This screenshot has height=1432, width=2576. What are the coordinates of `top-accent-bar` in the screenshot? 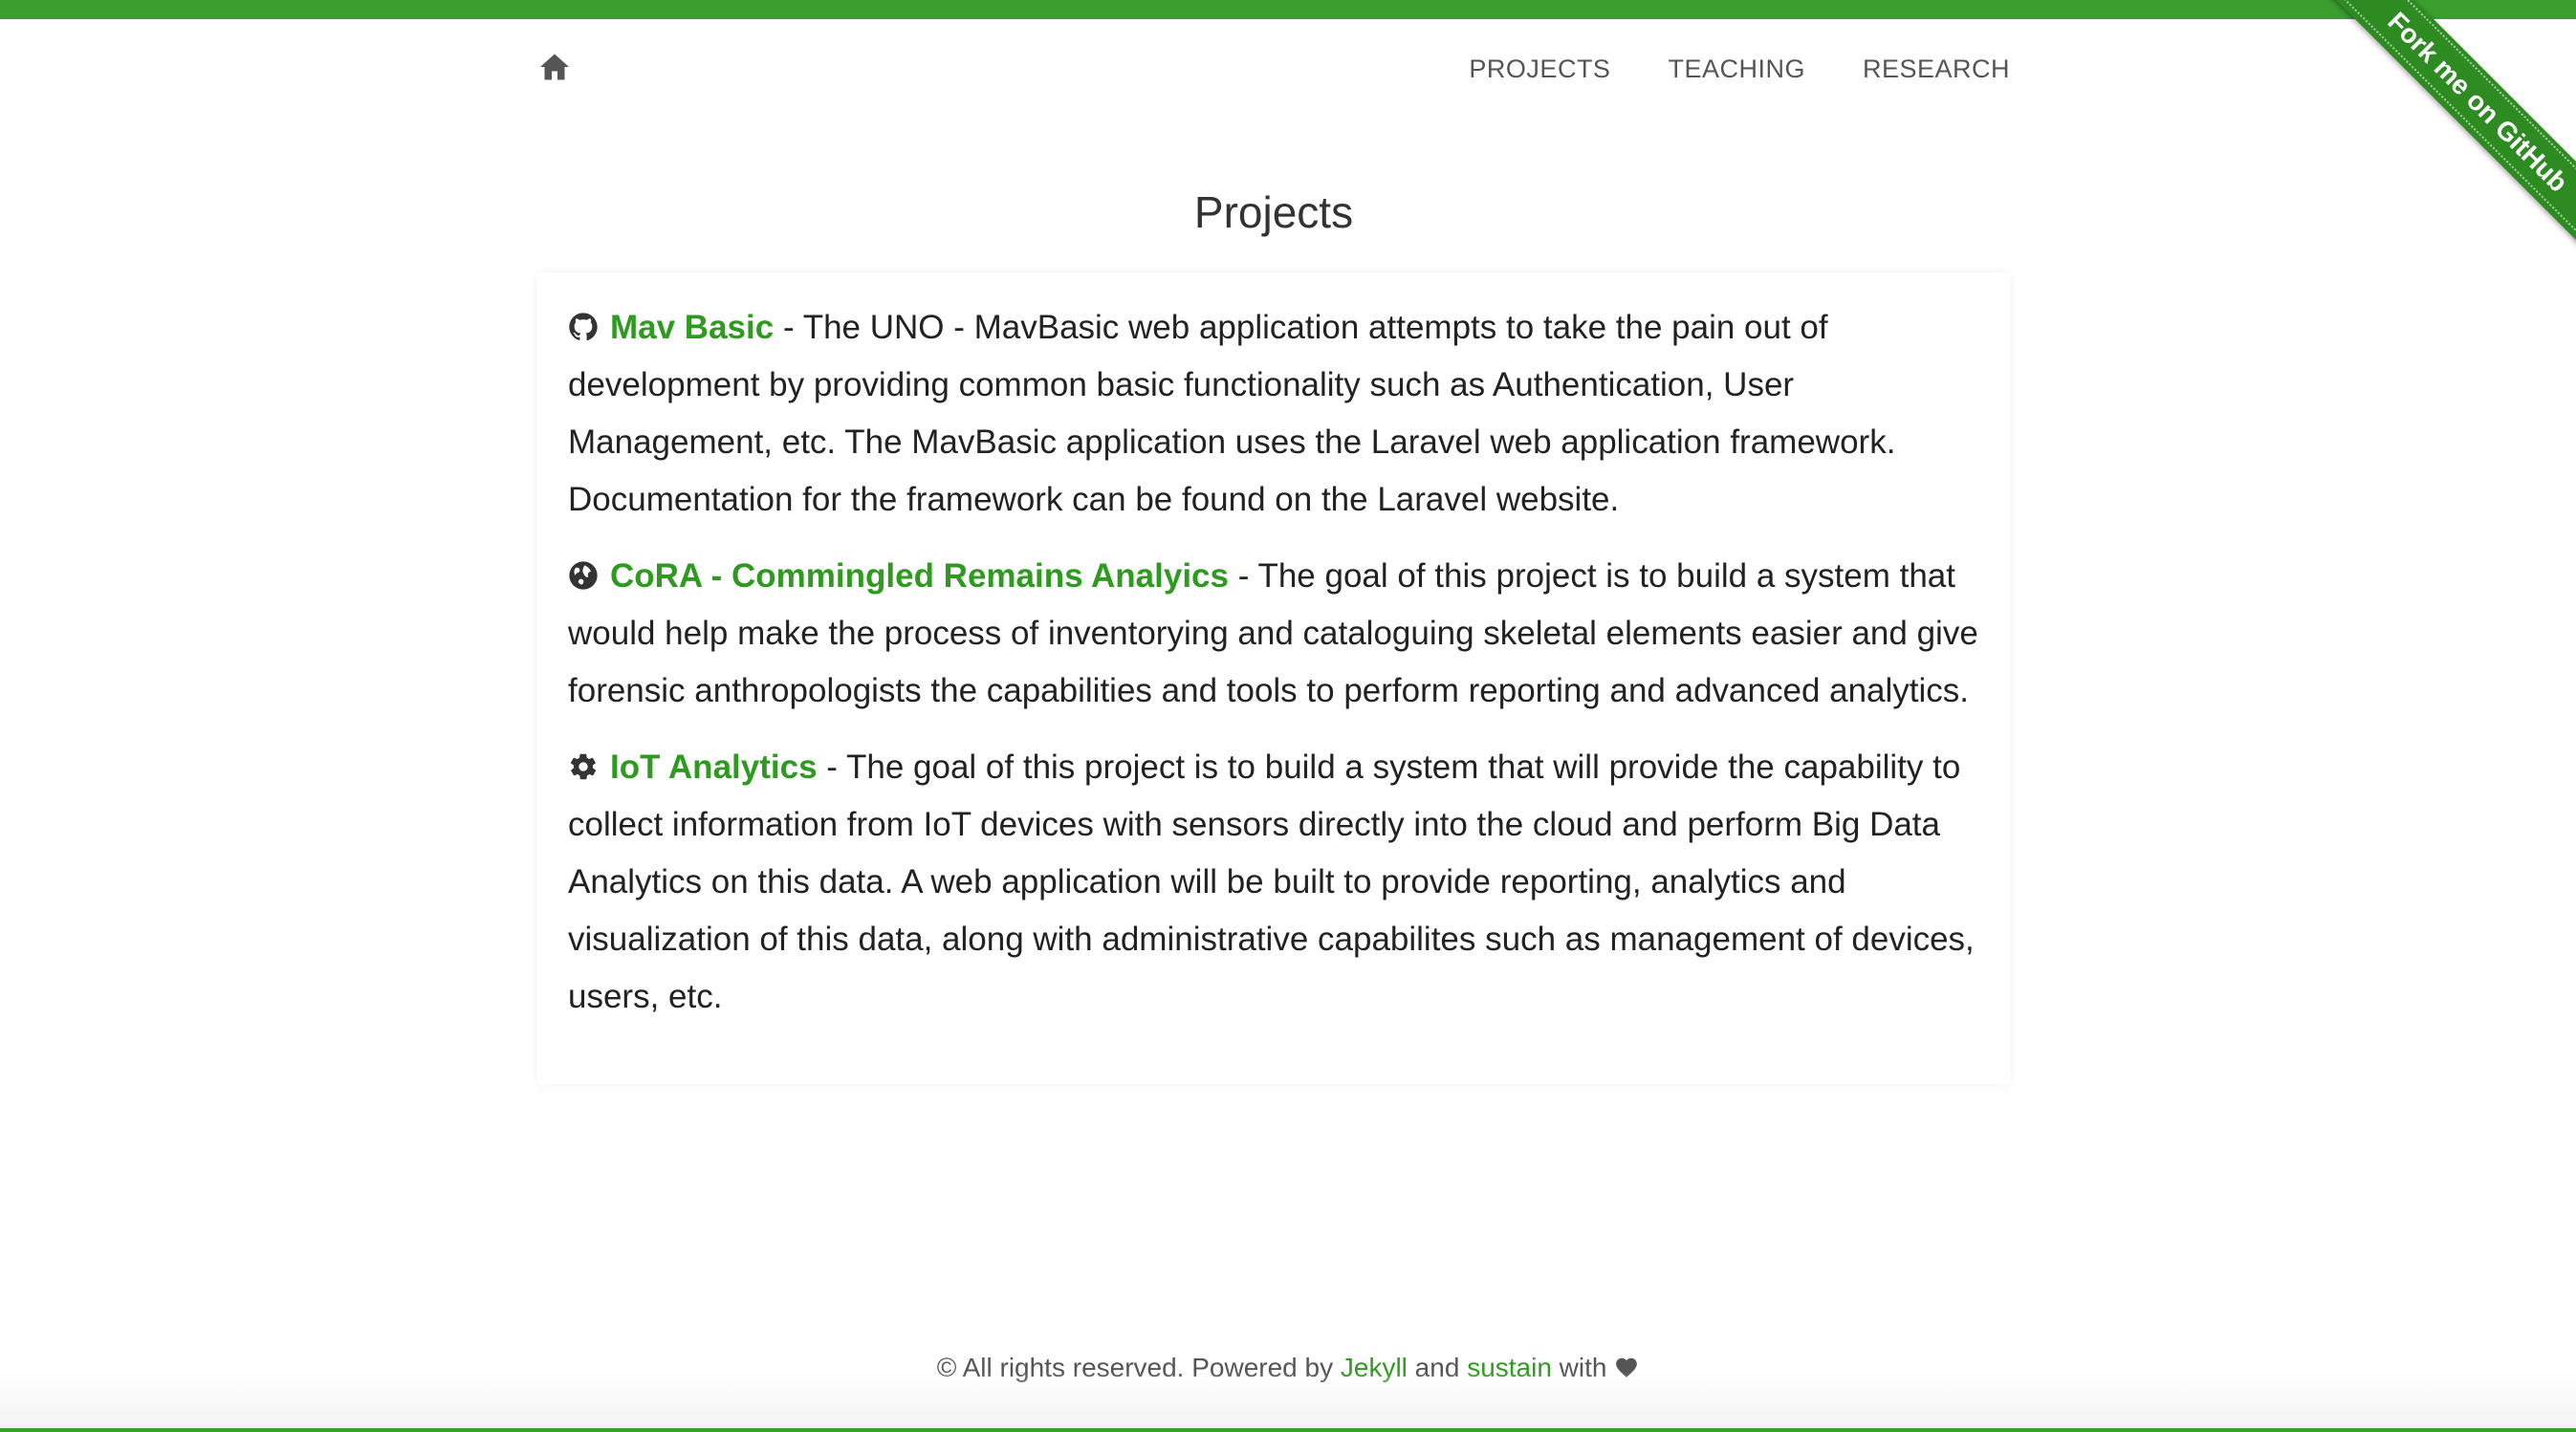 It's located at (1288, 9).